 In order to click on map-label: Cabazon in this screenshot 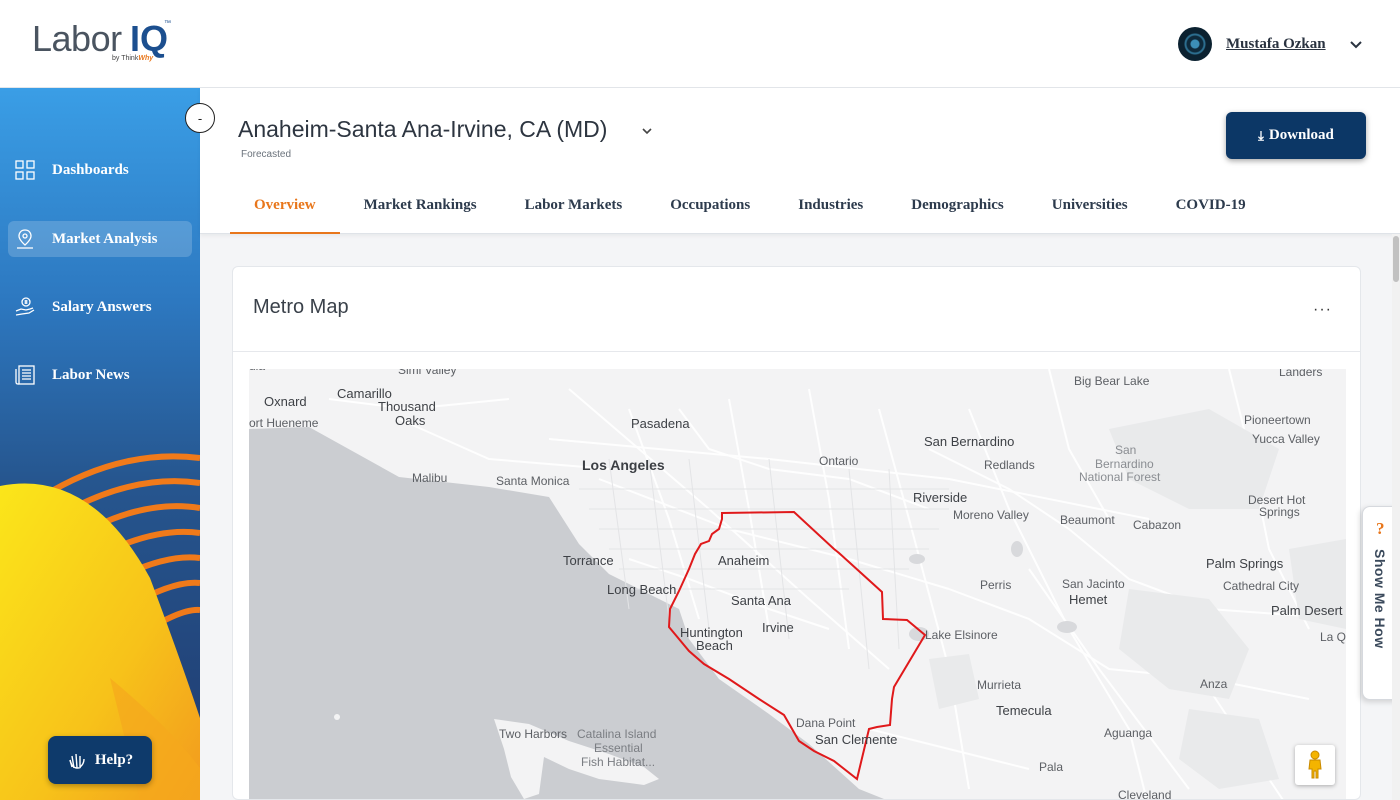, I will do `click(1157, 525)`.